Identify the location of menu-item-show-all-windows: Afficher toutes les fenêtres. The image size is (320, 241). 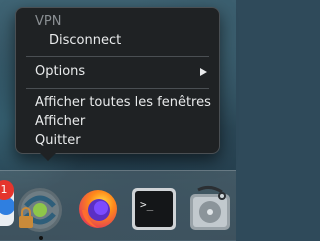
(127, 103).